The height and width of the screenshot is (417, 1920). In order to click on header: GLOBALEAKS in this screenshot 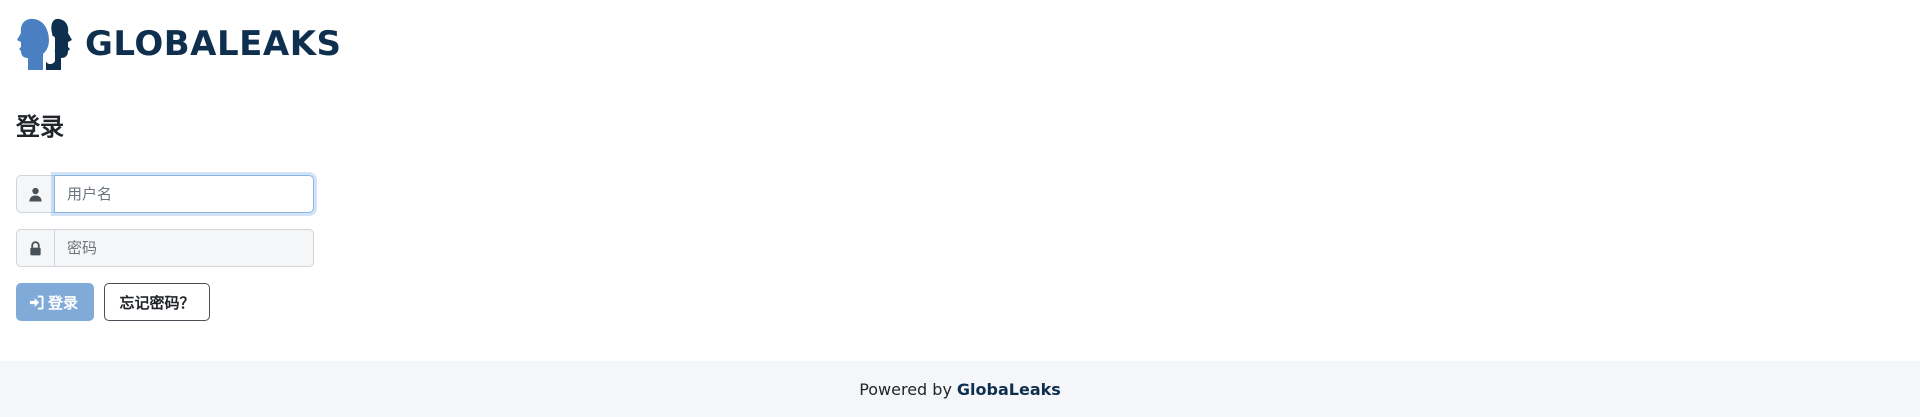, I will do `click(179, 44)`.